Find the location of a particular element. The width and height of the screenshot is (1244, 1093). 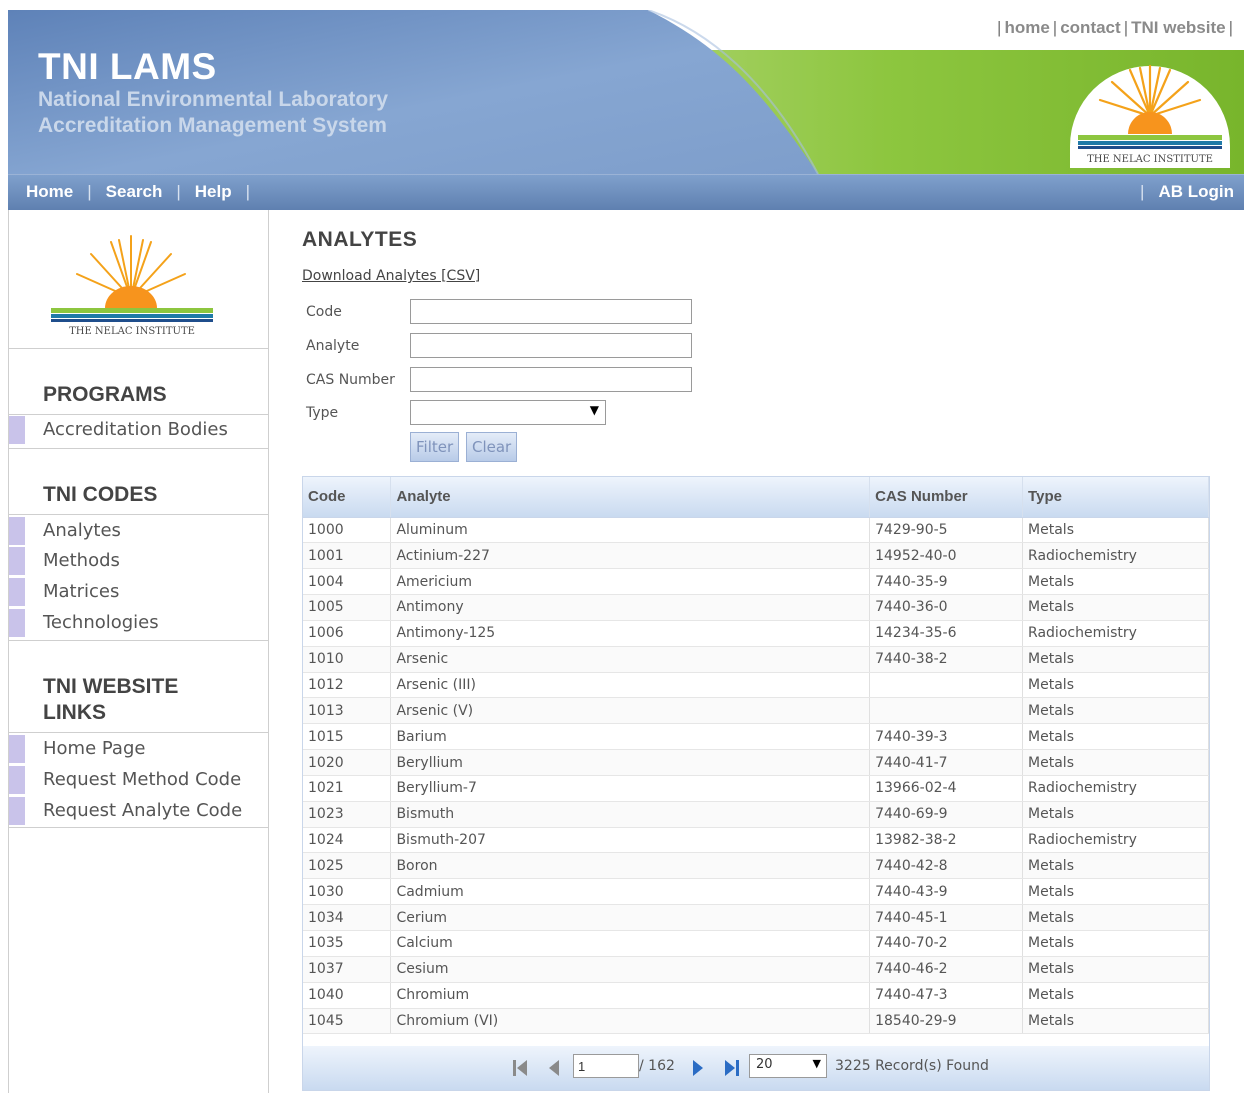

cell-cas-number: 7440-43-9 is located at coordinates (946, 892).